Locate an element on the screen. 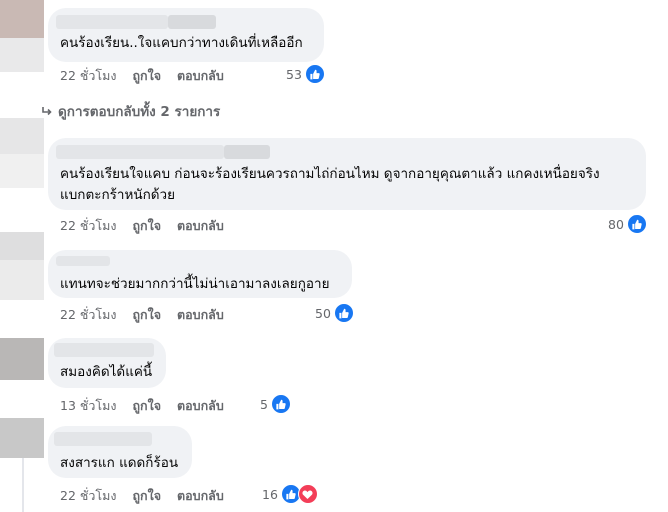  reaction-summary: 5 is located at coordinates (275, 404).